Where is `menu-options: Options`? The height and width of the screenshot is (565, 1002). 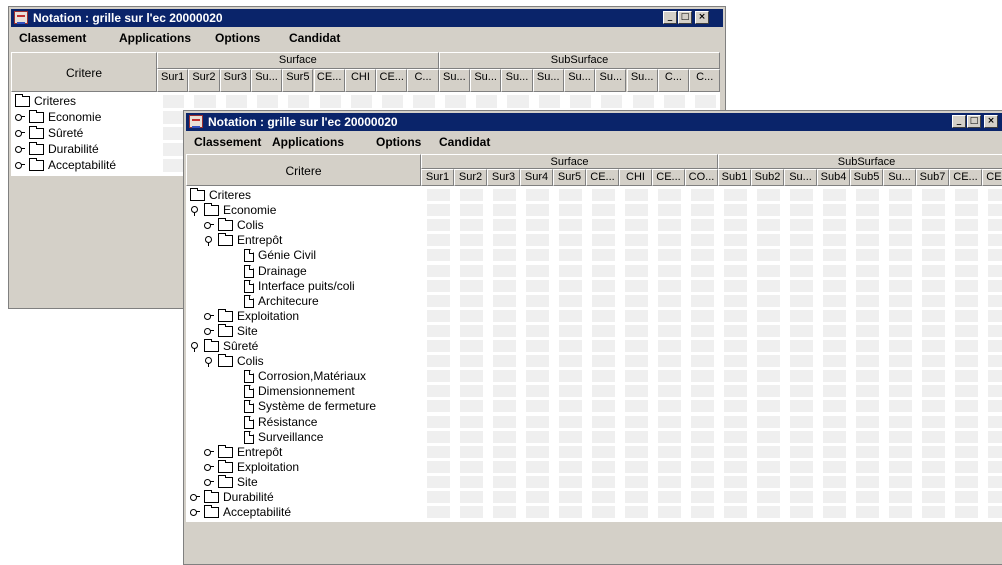 menu-options: Options is located at coordinates (237, 38).